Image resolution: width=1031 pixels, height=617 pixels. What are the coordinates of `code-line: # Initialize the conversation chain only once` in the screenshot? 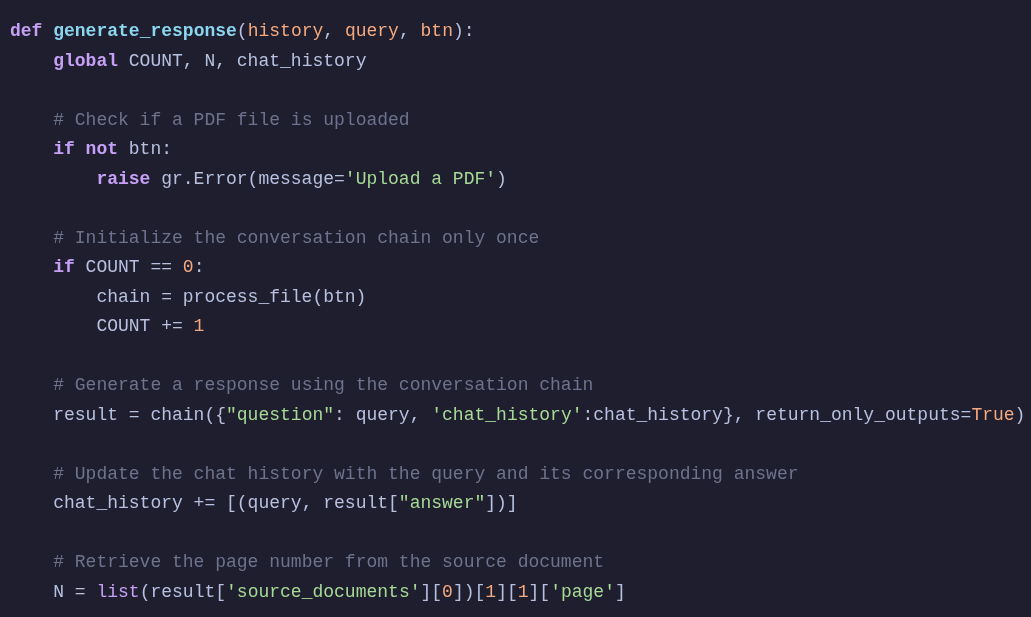 It's located at (296, 238).